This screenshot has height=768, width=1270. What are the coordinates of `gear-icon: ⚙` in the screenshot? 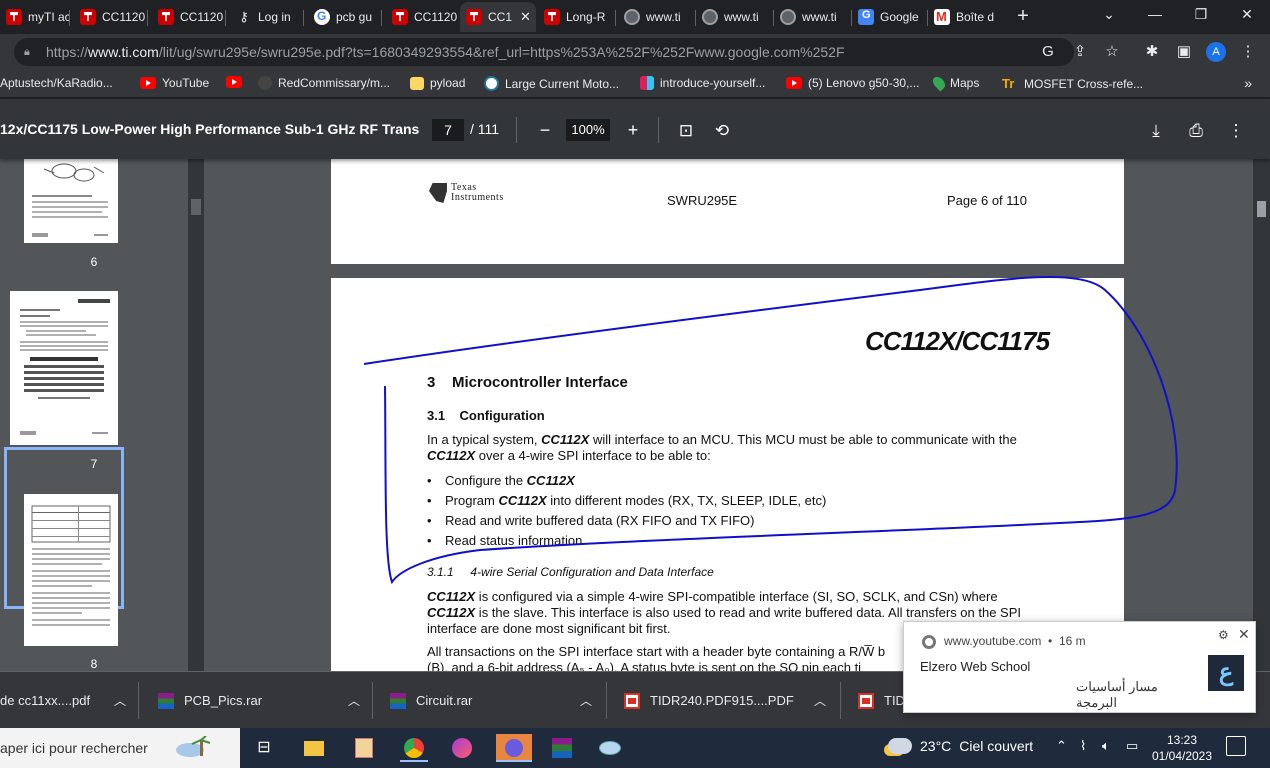 It's located at (1223, 635).